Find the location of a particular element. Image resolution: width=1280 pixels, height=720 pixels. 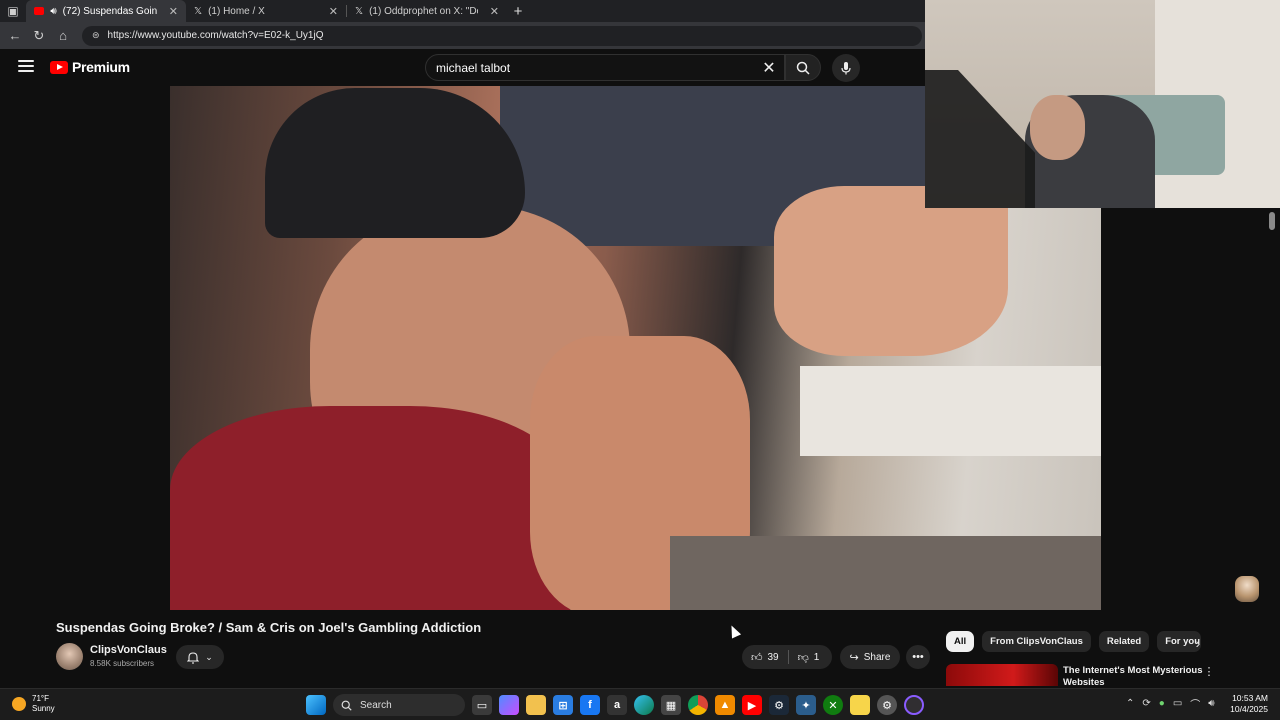

youtube-app-icon: ▶ is located at coordinates (752, 705).